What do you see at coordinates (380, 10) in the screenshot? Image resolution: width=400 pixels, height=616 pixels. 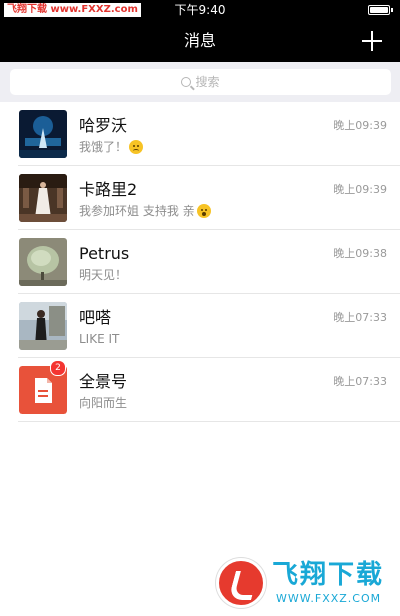 I see `battery-icon` at bounding box center [380, 10].